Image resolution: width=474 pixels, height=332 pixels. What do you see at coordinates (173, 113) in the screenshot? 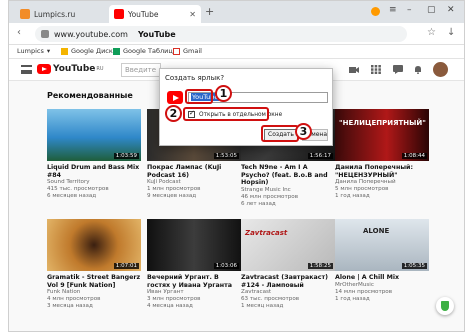
I see `step-2-badge: 2` at bounding box center [173, 113].